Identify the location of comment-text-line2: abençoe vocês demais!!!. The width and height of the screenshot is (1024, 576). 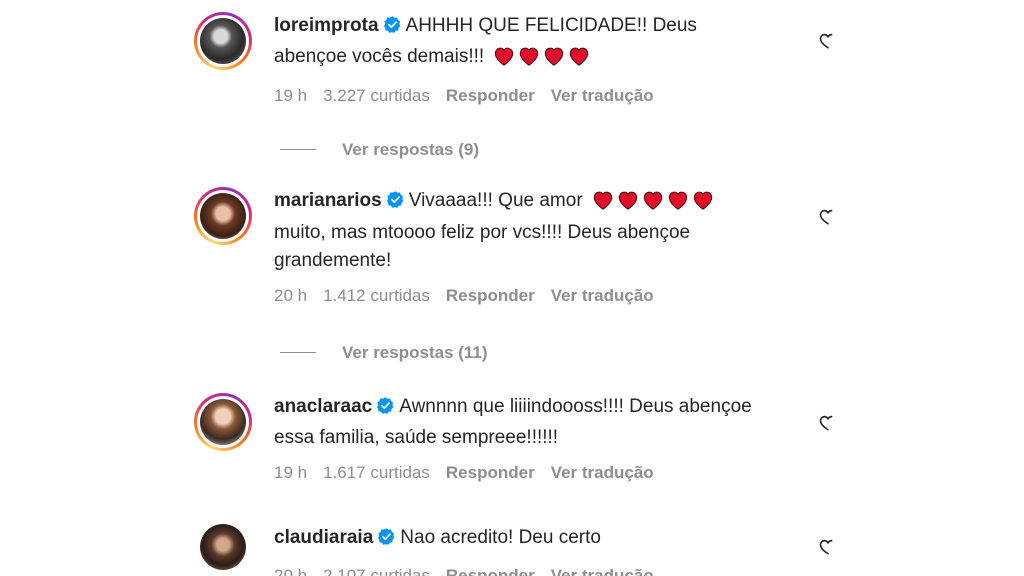
(379, 56).